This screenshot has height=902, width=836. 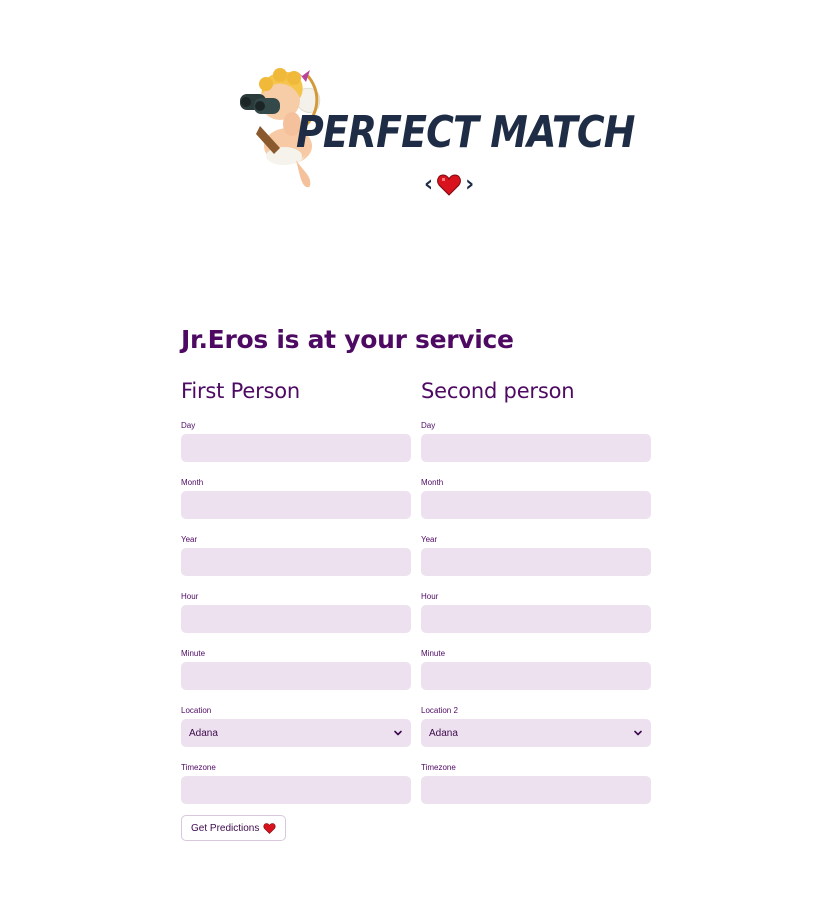 I want to click on second-minute-field: Minute, so click(x=536, y=674).